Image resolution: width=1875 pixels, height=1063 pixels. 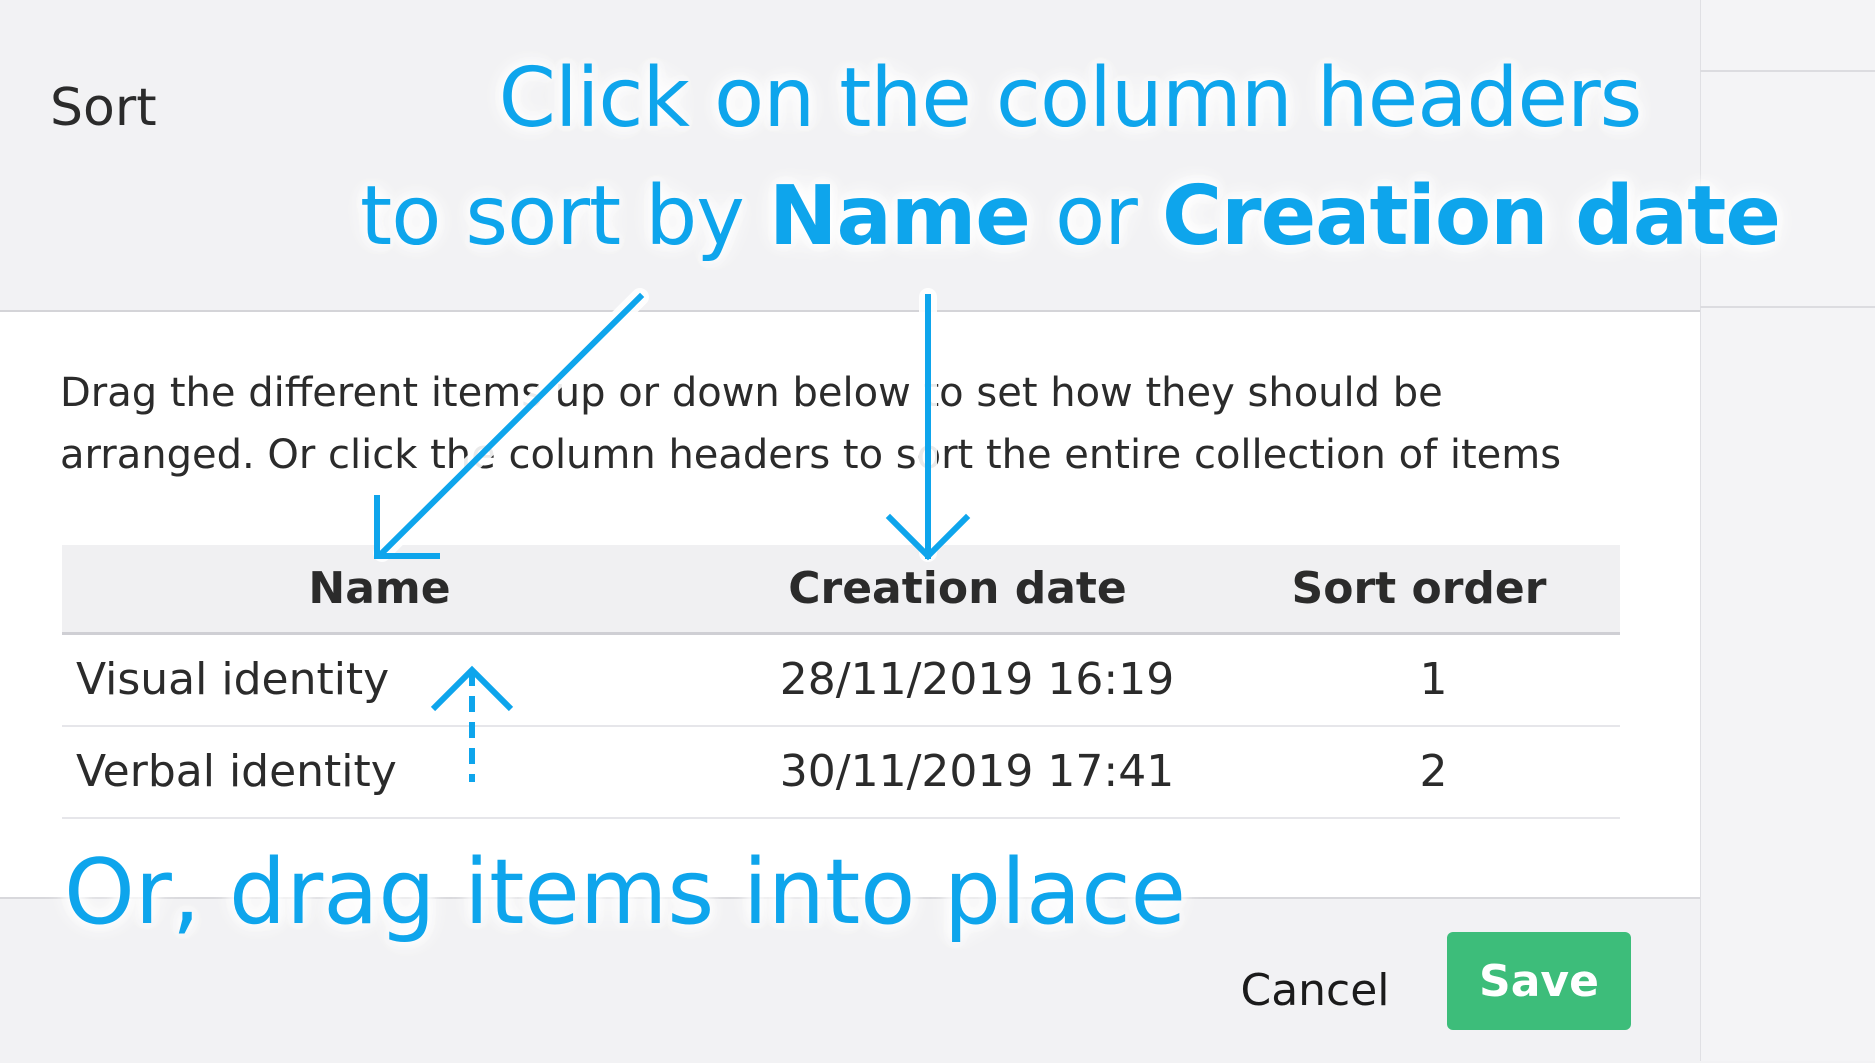 What do you see at coordinates (957, 772) in the screenshot?
I see `row-creation-date: 30/11/2019 17:41` at bounding box center [957, 772].